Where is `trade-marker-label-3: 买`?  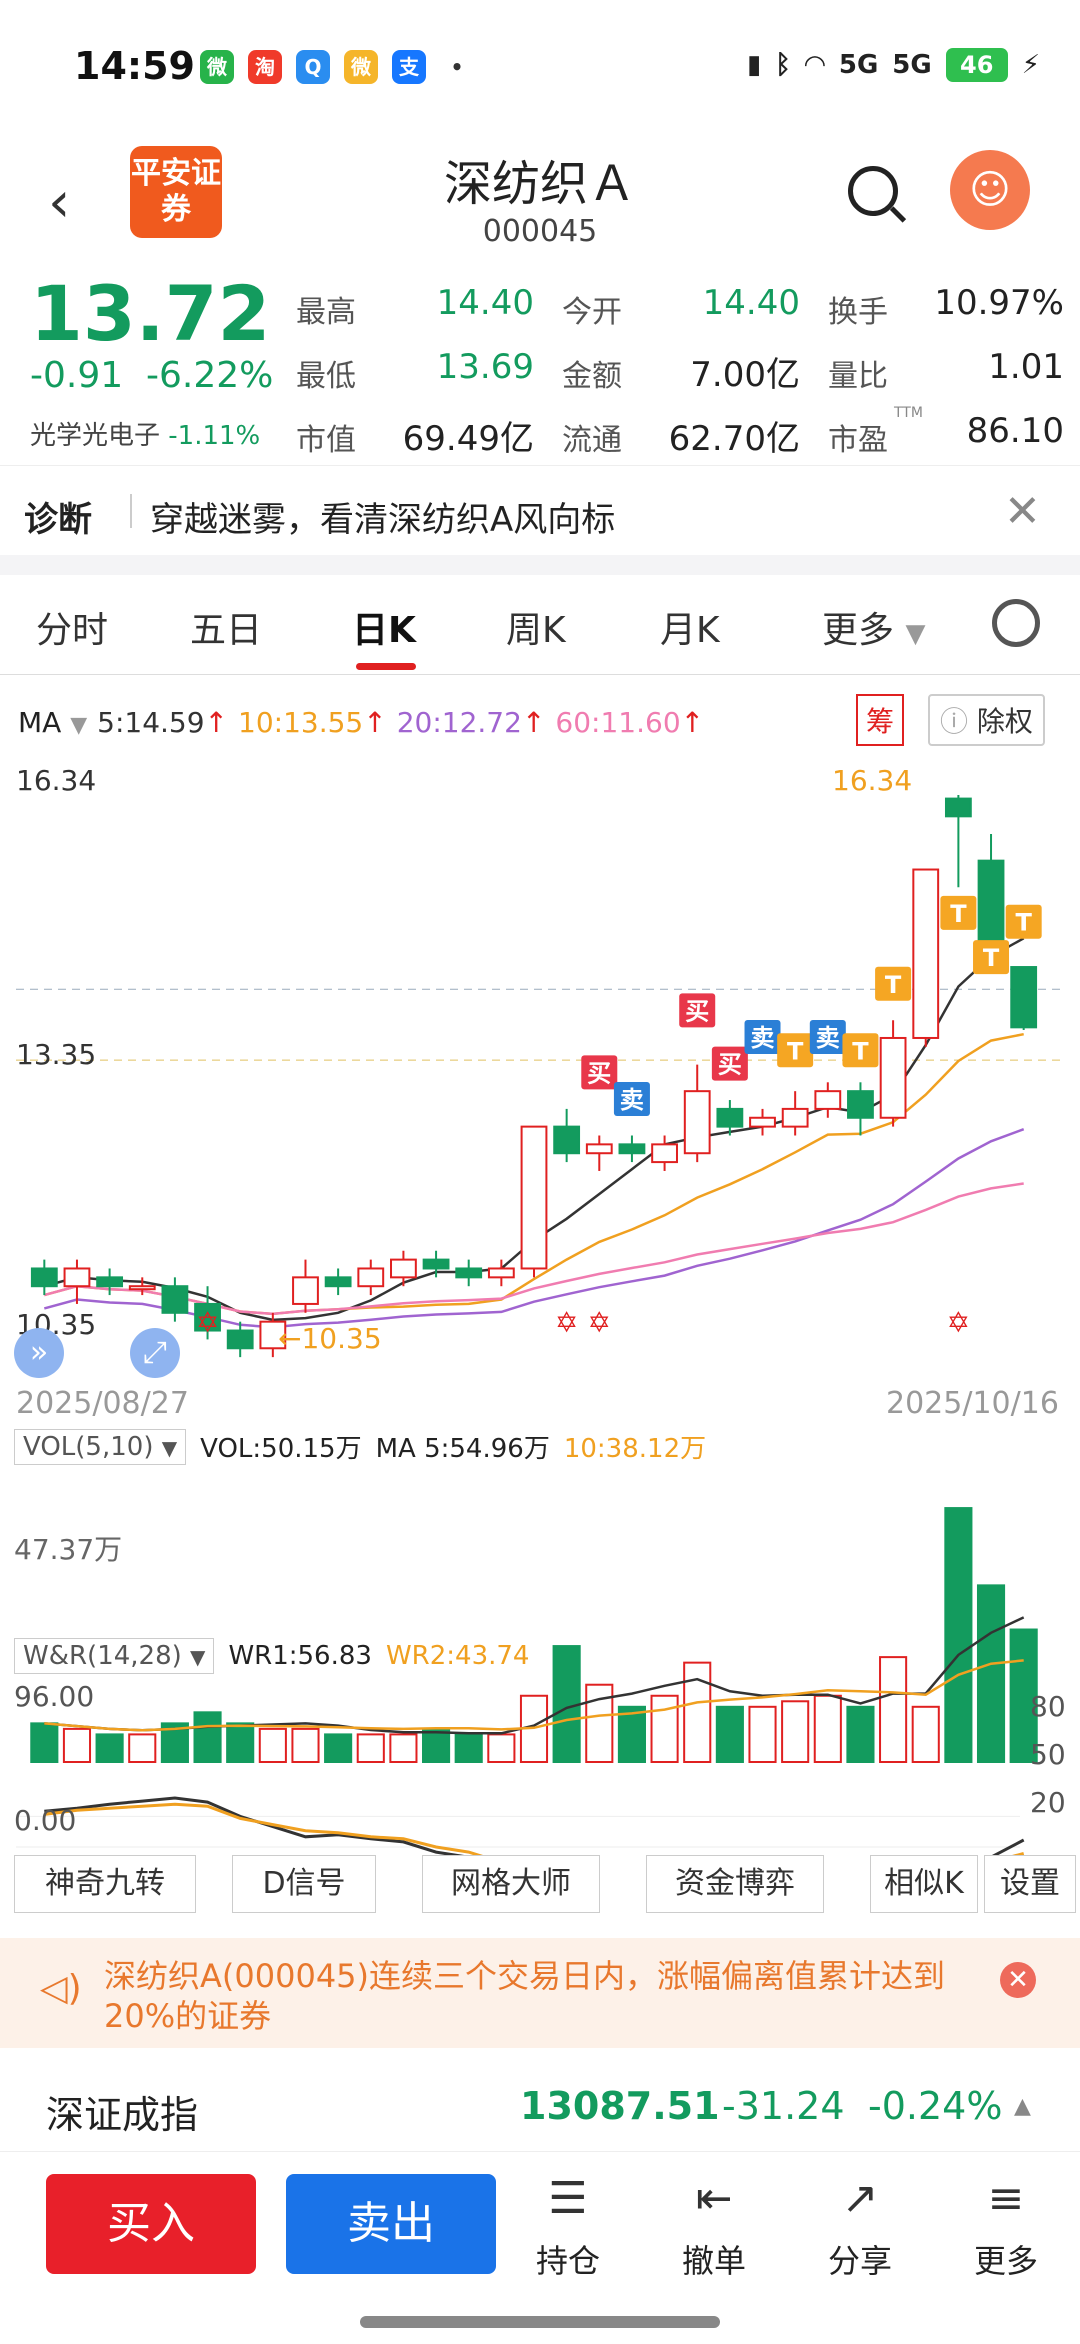
trade-marker-label-3: 买 is located at coordinates (730, 1065).